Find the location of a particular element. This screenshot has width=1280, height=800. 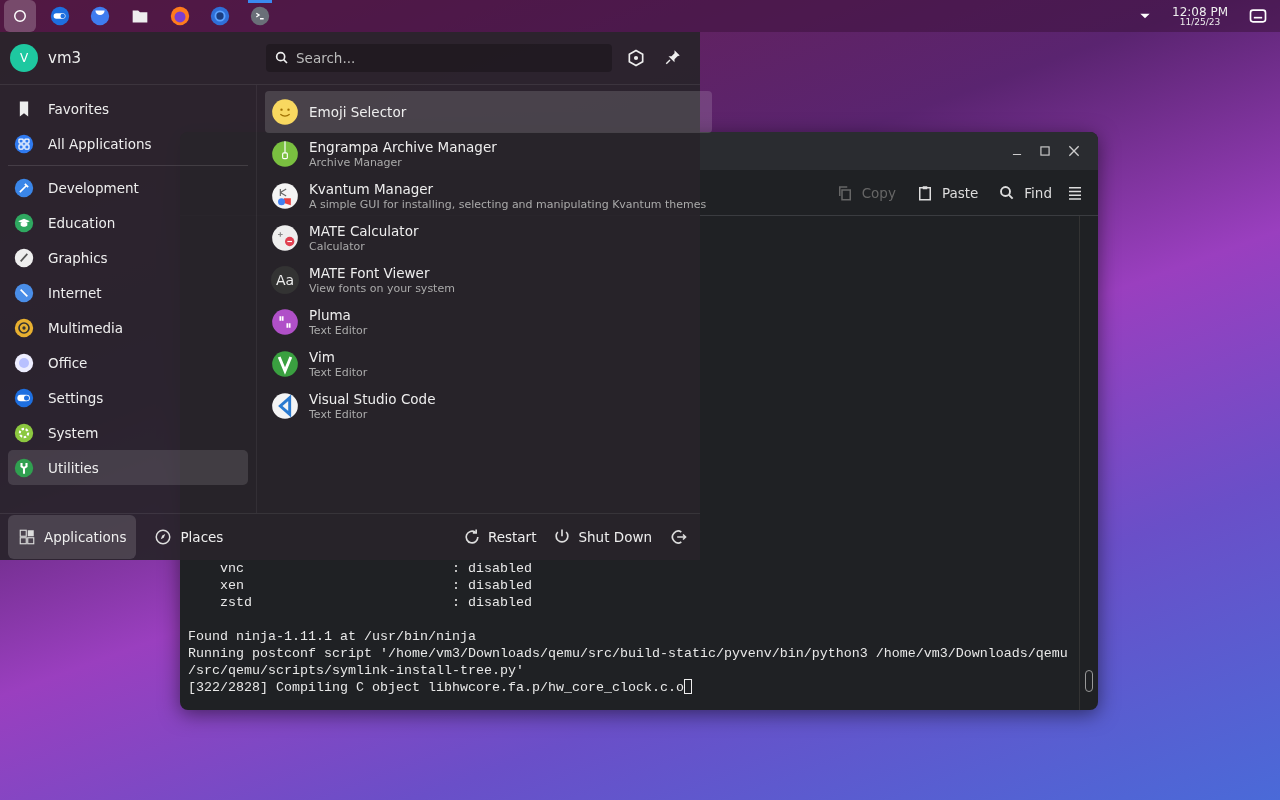

app-name: Emoji Selector is located at coordinates (358, 112).